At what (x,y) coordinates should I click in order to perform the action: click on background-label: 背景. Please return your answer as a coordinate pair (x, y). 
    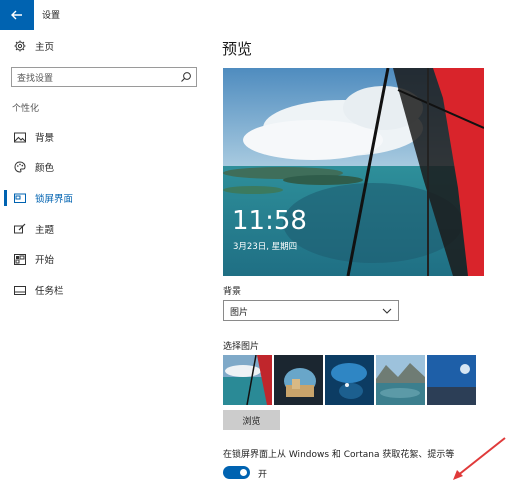
    Looking at the image, I should click on (232, 292).